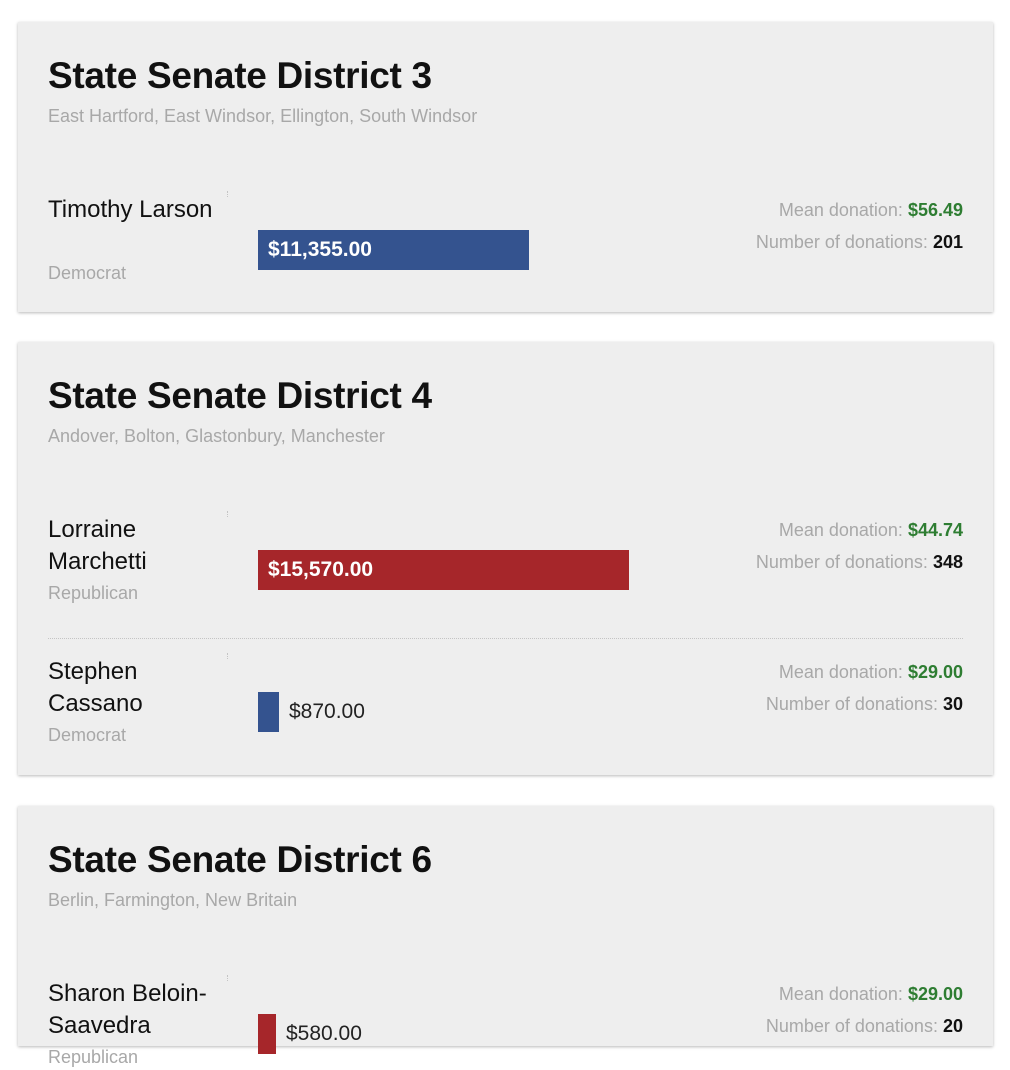  What do you see at coordinates (173, 900) in the screenshot?
I see `district-towns: Berlin, Farmington, New Britain` at bounding box center [173, 900].